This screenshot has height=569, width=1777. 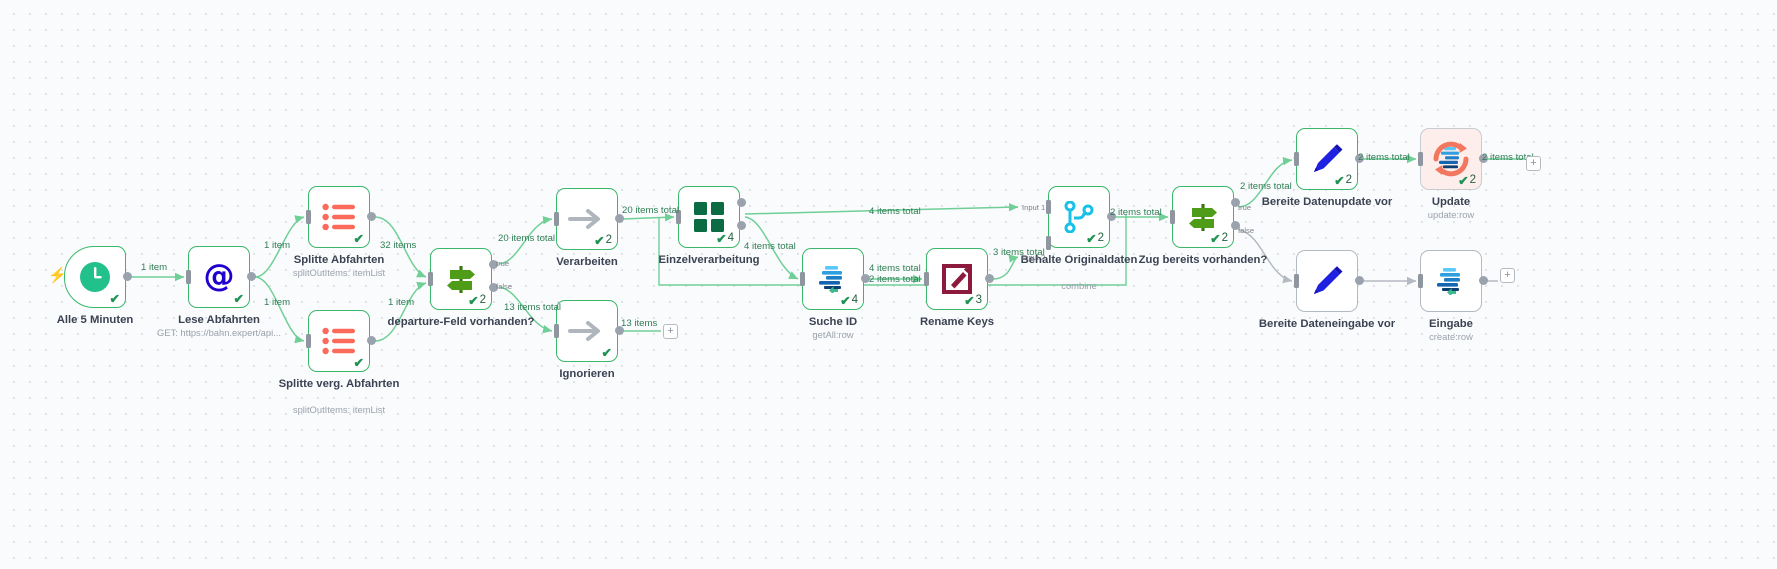 I want to click on node-split1: ✔, so click(x=339, y=217).